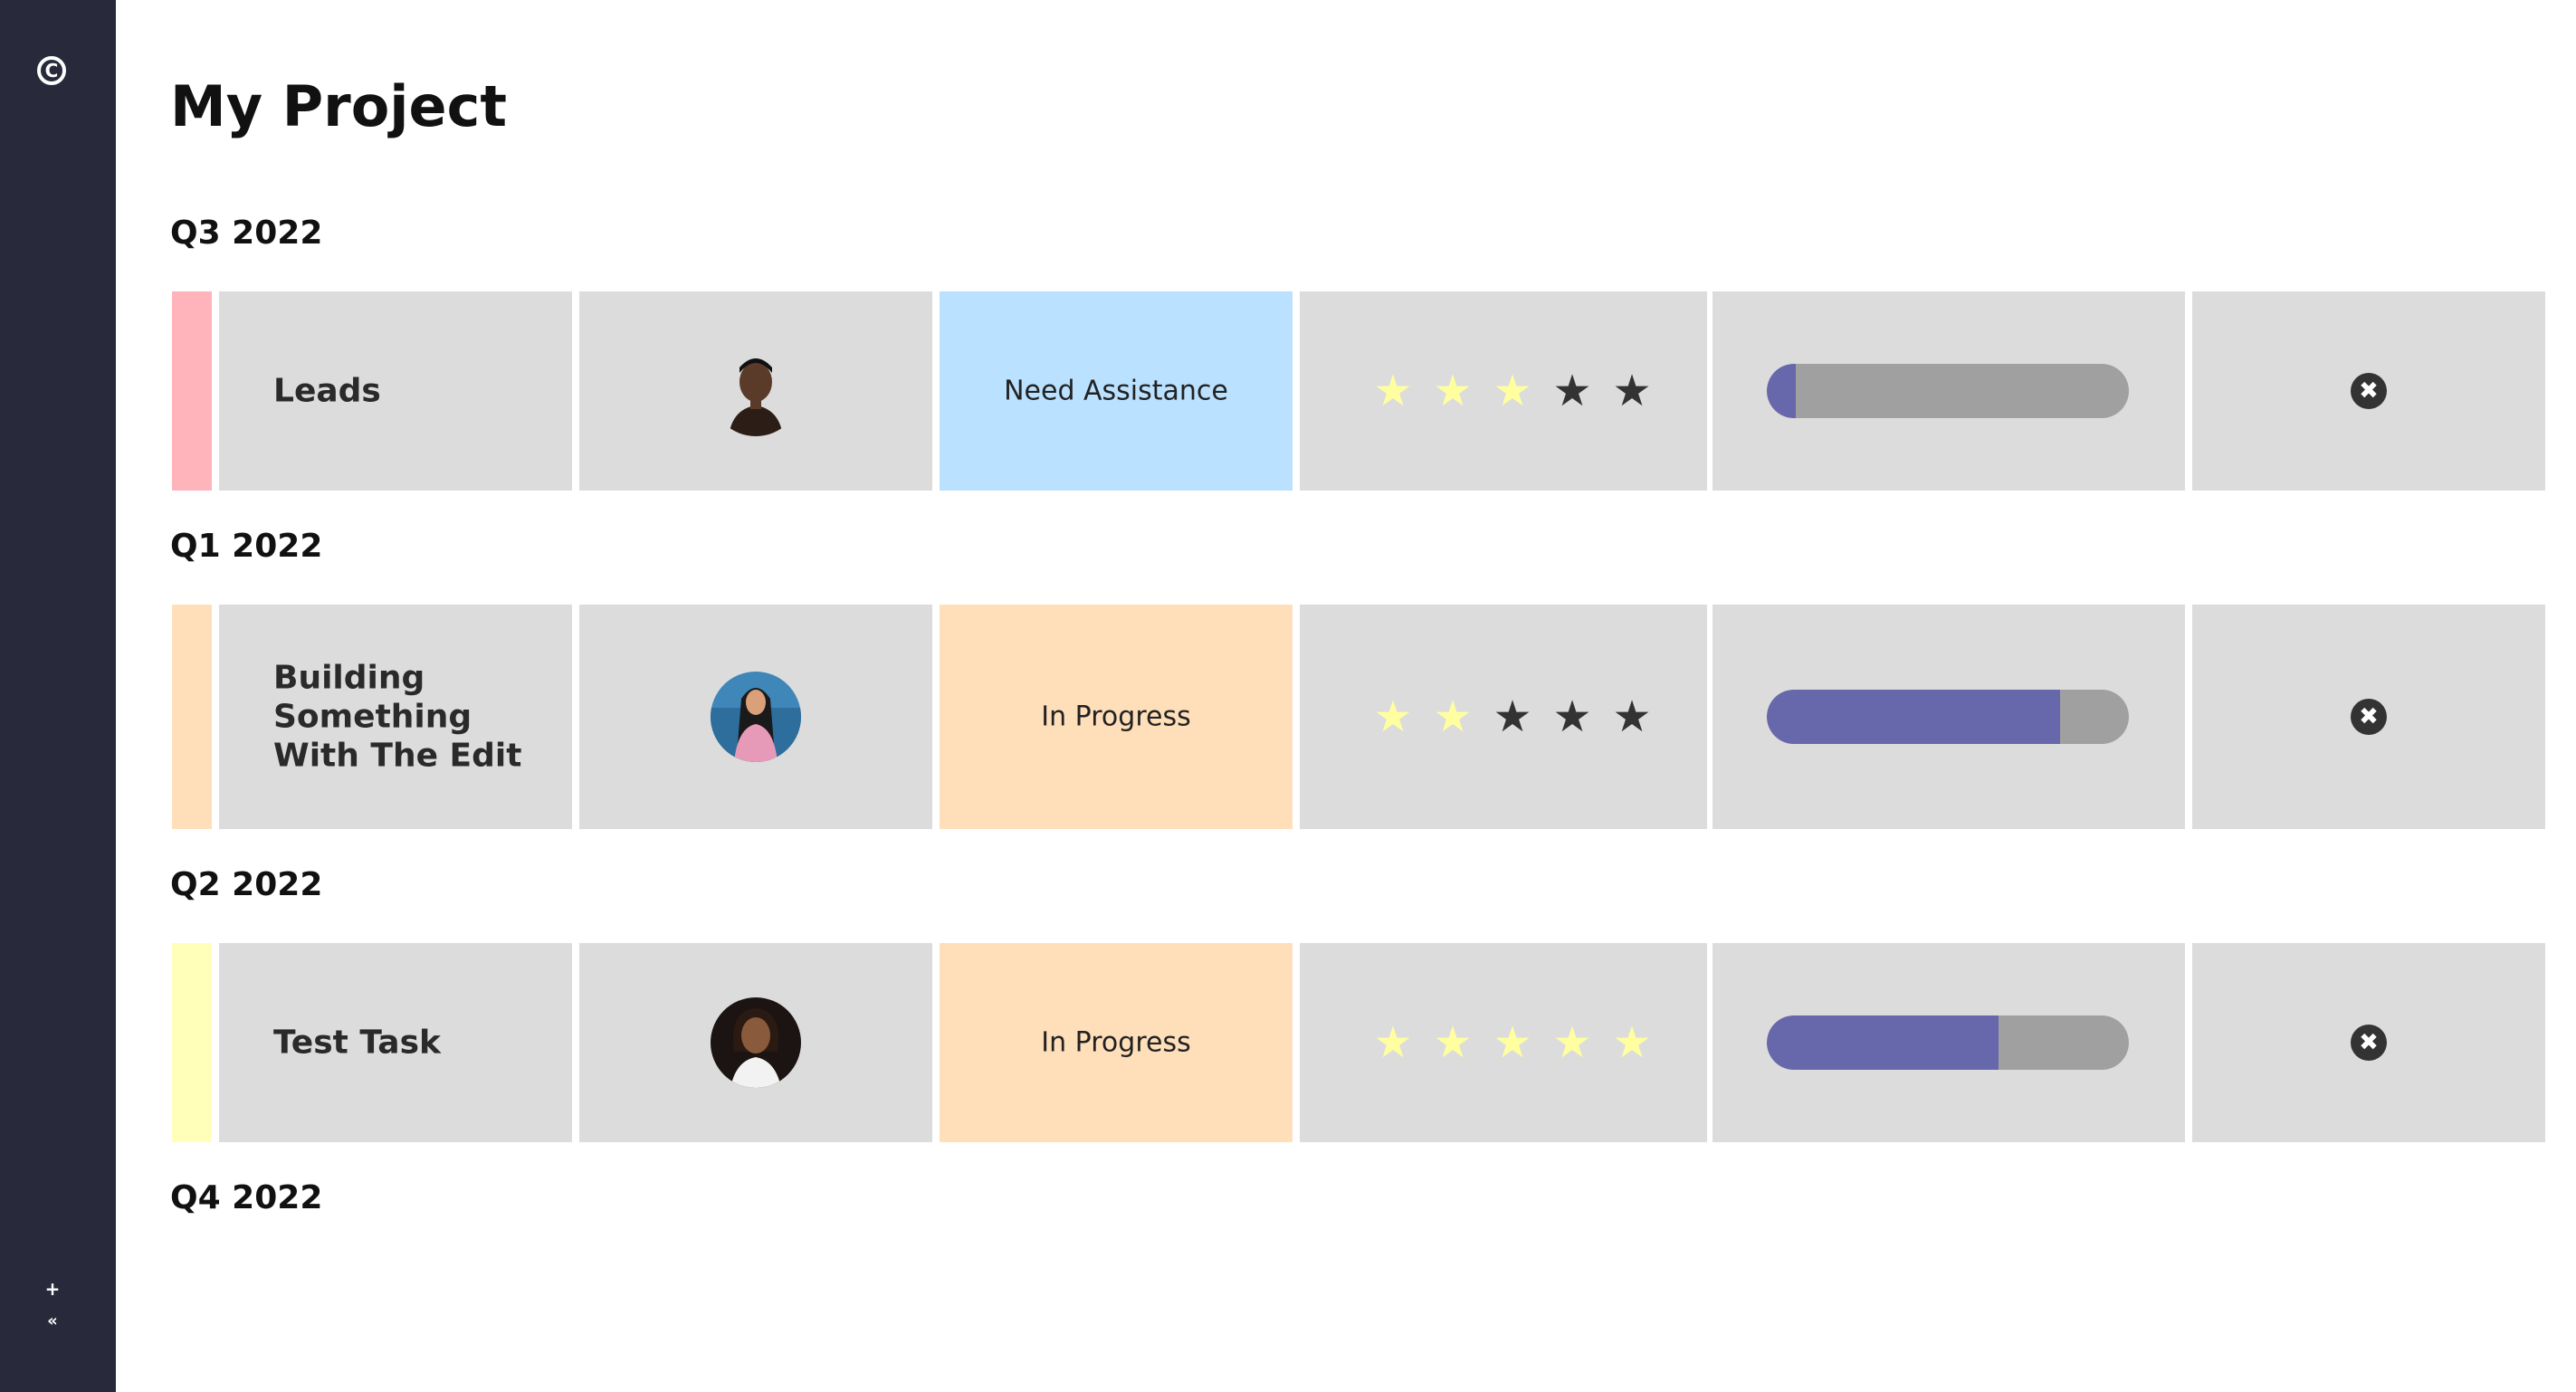  Describe the element at coordinates (52, 70) in the screenshot. I see `copyright-logo-icon: C` at that location.